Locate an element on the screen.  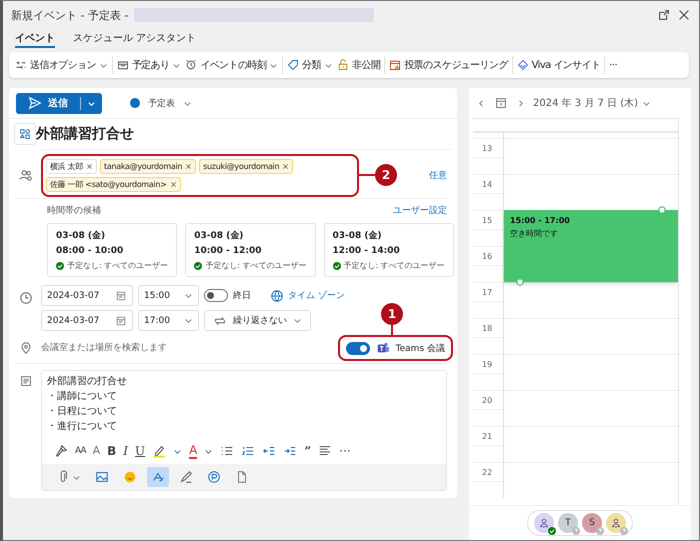
toolbar-button: ··· is located at coordinates (613, 65).